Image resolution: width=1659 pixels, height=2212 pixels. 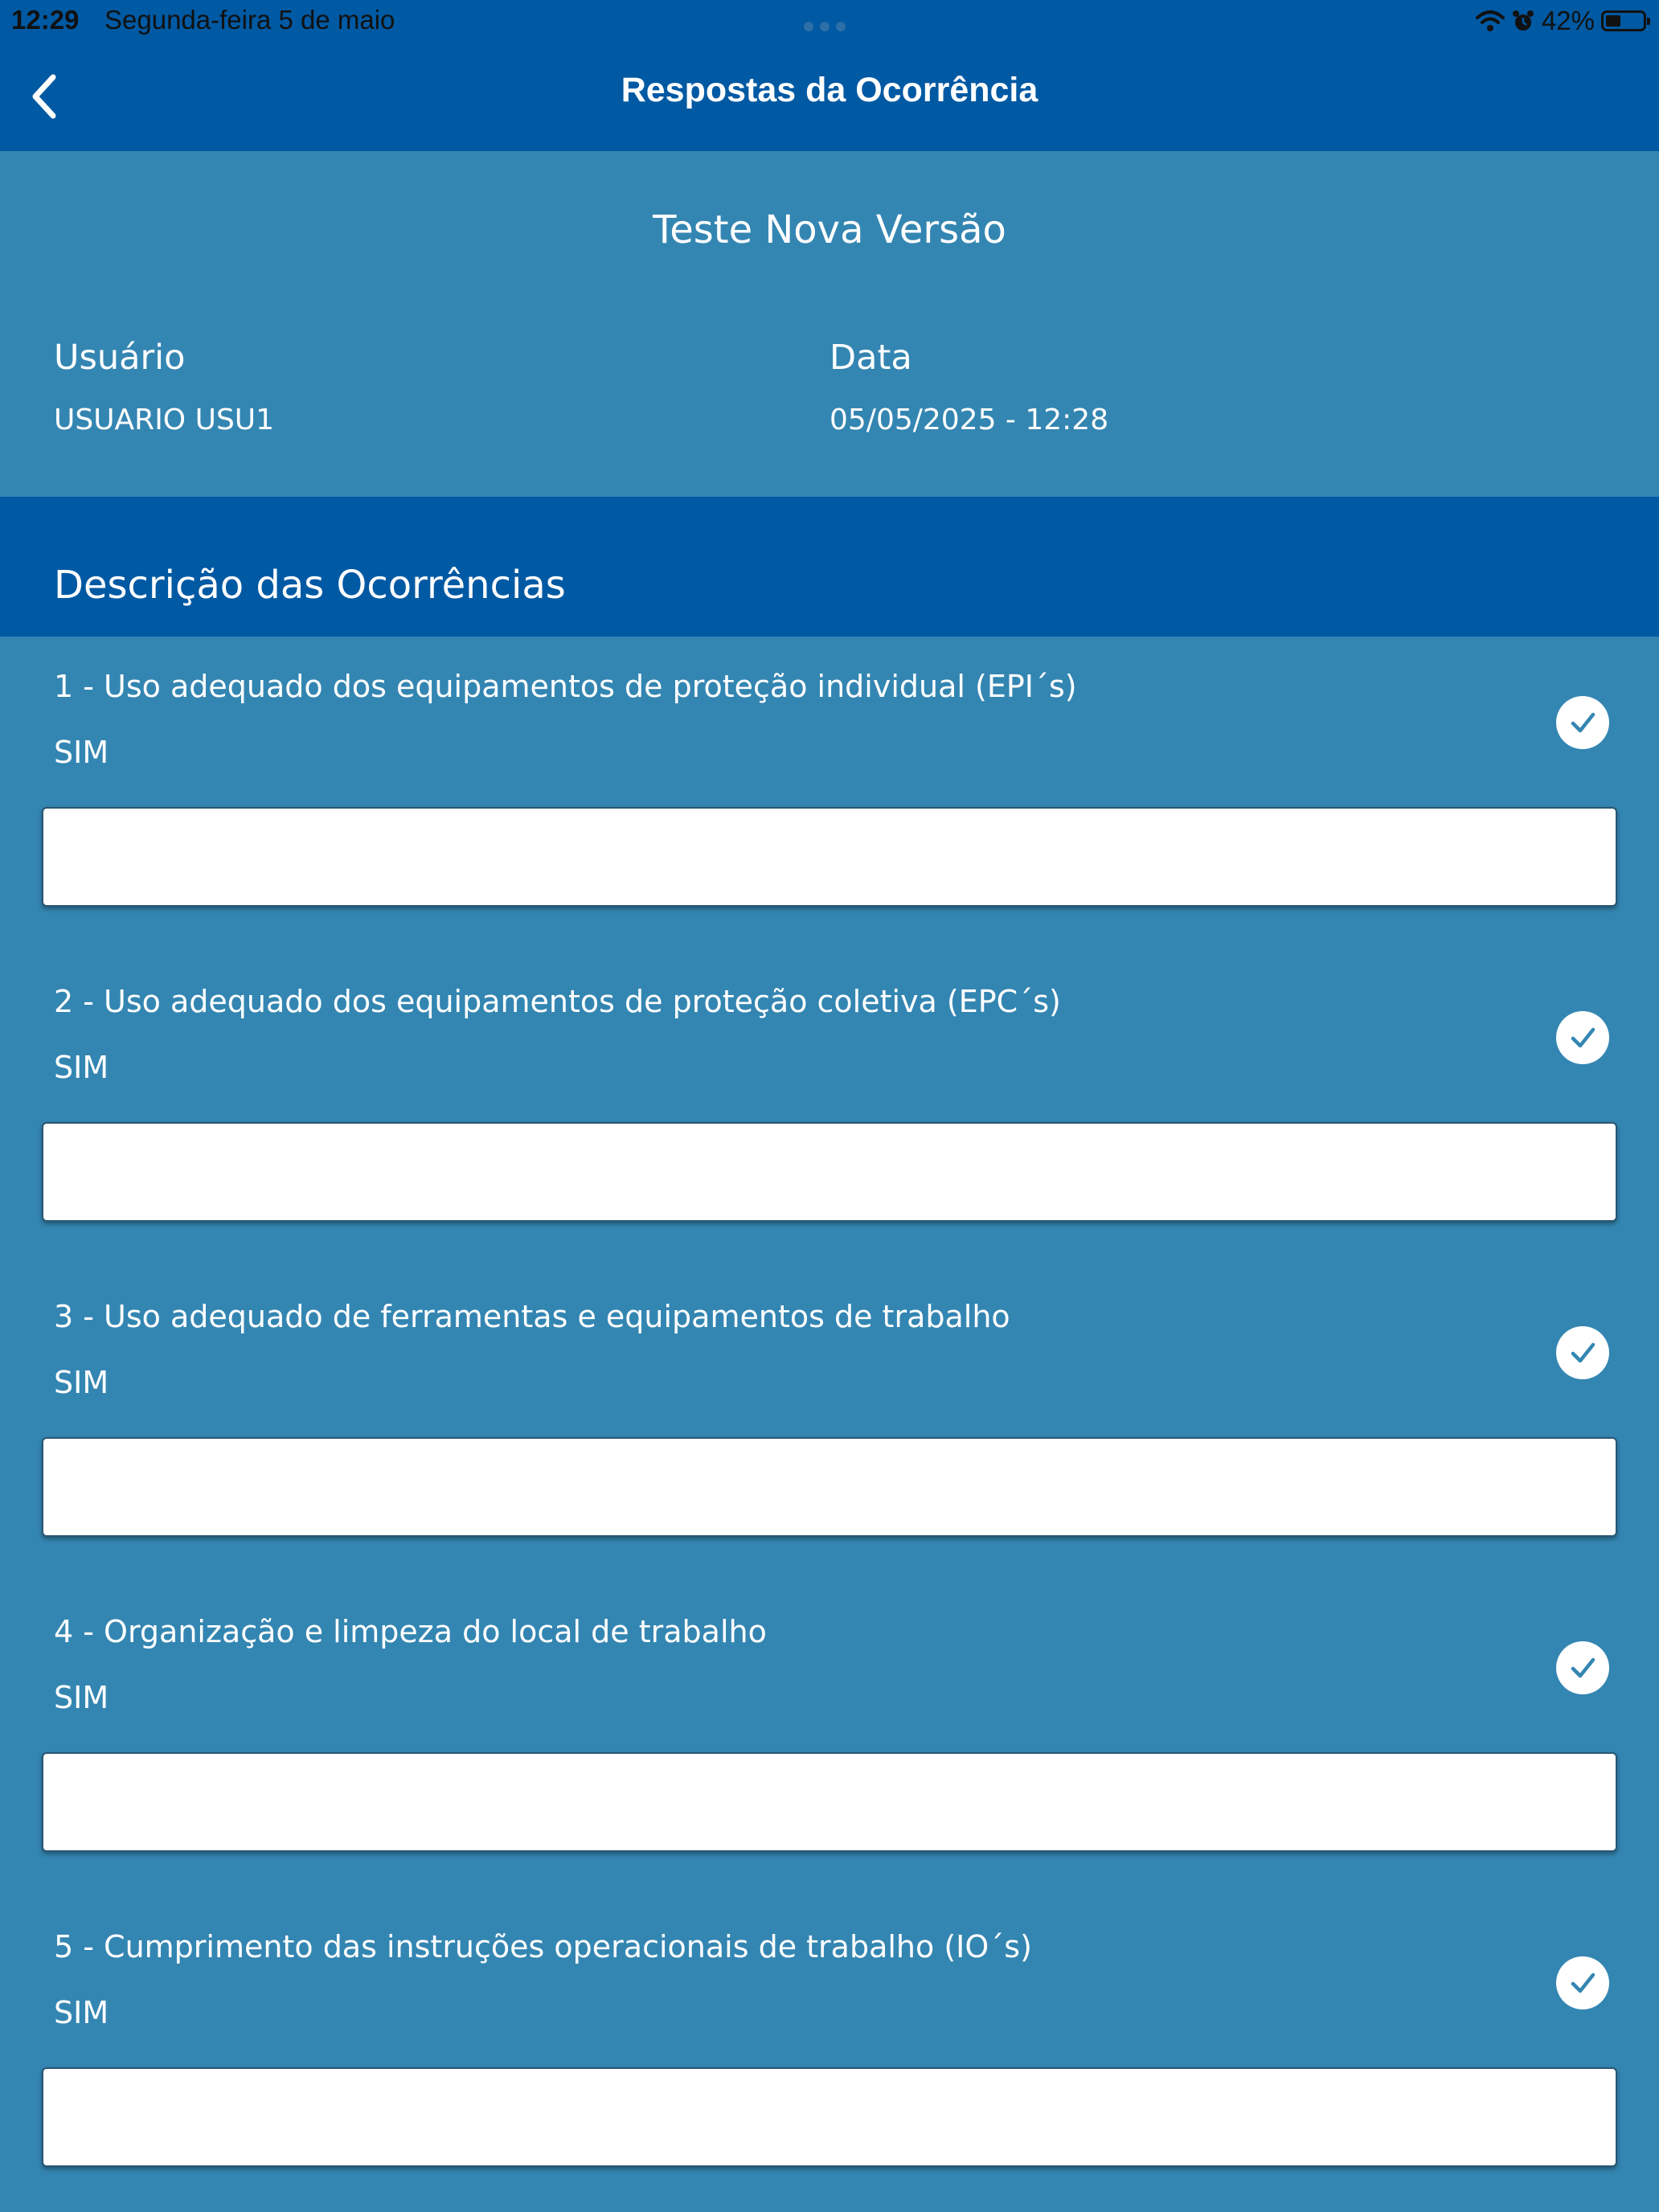 What do you see at coordinates (871, 358) in the screenshot?
I see `date-label: Data` at bounding box center [871, 358].